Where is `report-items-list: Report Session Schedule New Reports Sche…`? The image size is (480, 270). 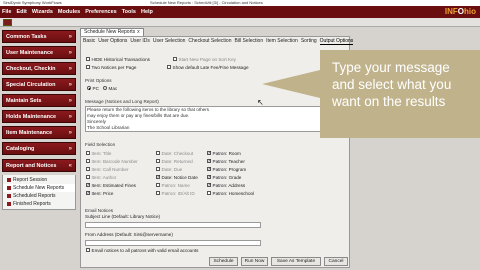
report-items-list: Report Session Schedule New Reports Sche… is located at coordinates (39, 192).